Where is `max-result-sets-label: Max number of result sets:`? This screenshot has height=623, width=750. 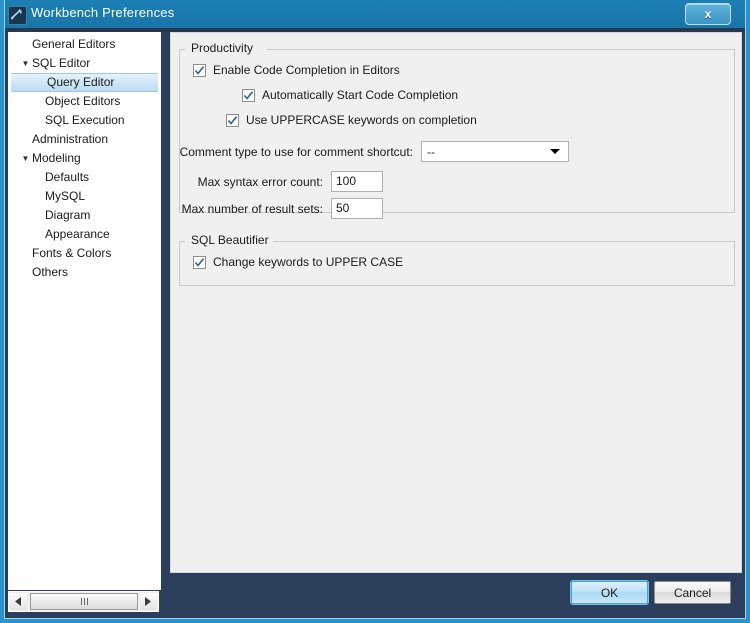 max-result-sets-label: Max number of result sets: is located at coordinates (252, 209).